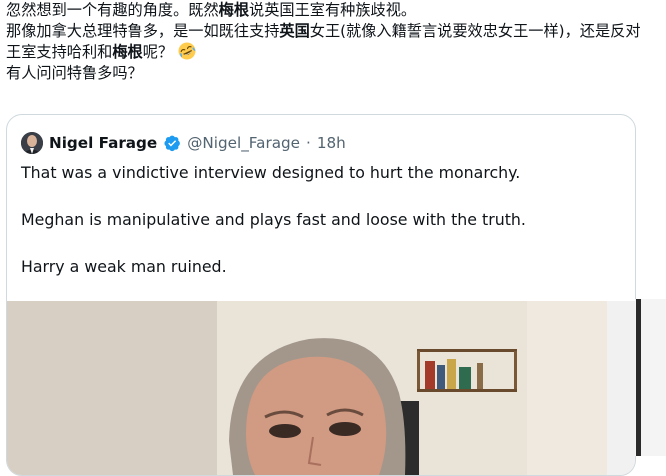 This screenshot has height=476, width=666. Describe the element at coordinates (172, 143) in the screenshot. I see `verified-badge-icon` at that location.